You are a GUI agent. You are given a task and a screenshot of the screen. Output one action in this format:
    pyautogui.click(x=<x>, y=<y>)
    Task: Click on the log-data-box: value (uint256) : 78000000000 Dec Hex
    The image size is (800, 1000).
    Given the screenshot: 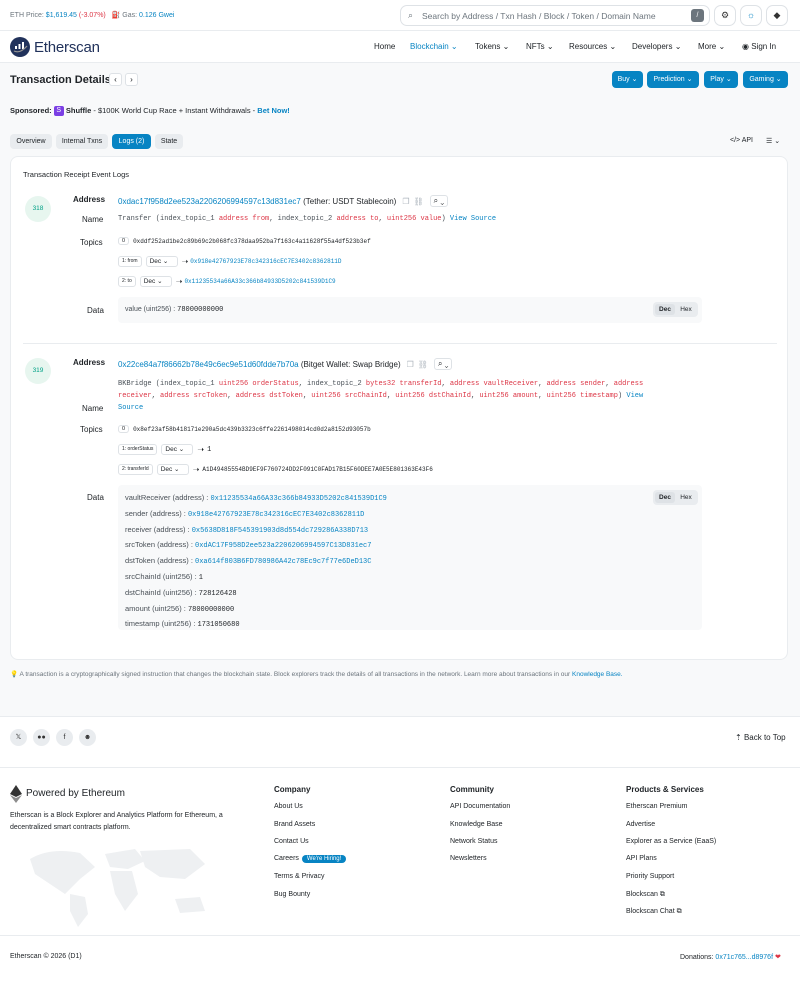 What is the action you would take?
    pyautogui.click(x=410, y=310)
    